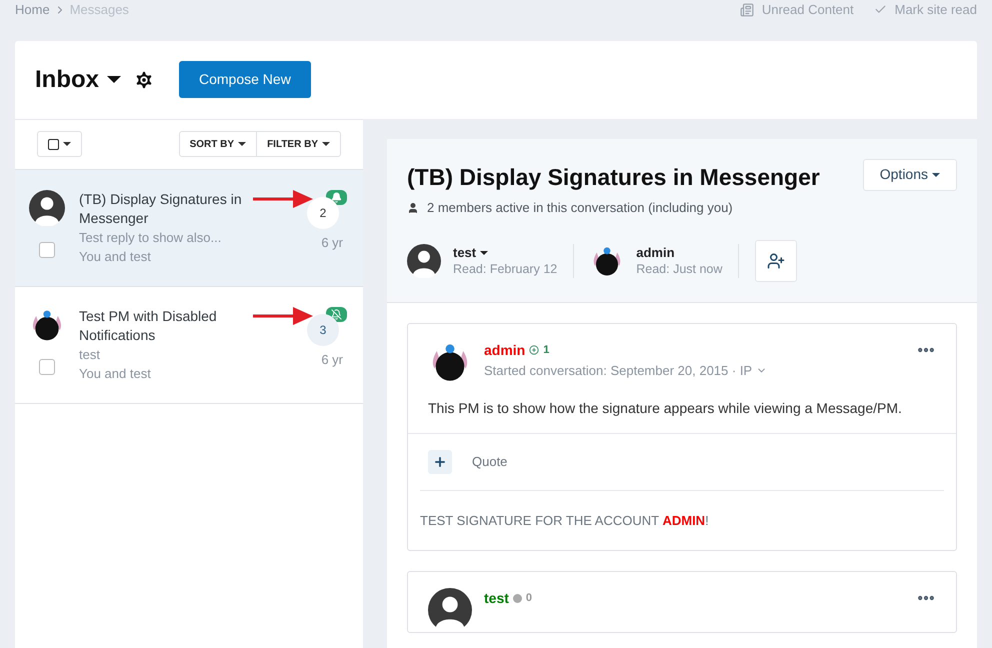  Describe the element at coordinates (323, 212) in the screenshot. I see `reply-count: 2` at that location.